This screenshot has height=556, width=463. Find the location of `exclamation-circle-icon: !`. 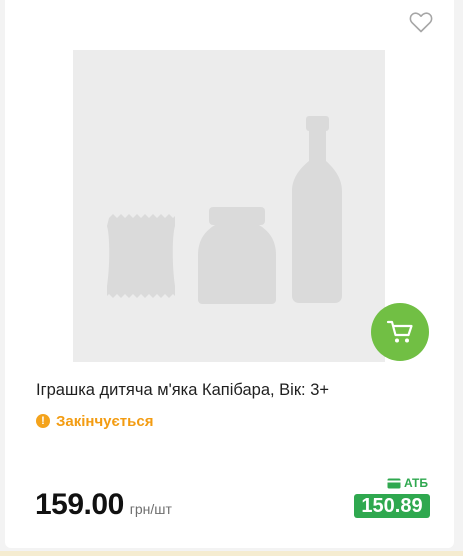

exclamation-circle-icon: ! is located at coordinates (43, 421).